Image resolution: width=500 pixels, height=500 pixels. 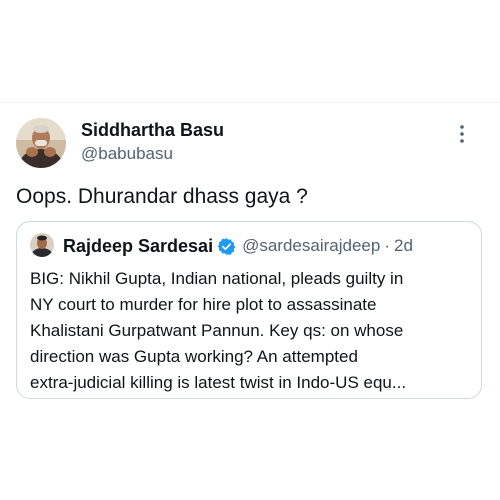 I want to click on author-name: Siddhartha Basu, so click(x=152, y=130).